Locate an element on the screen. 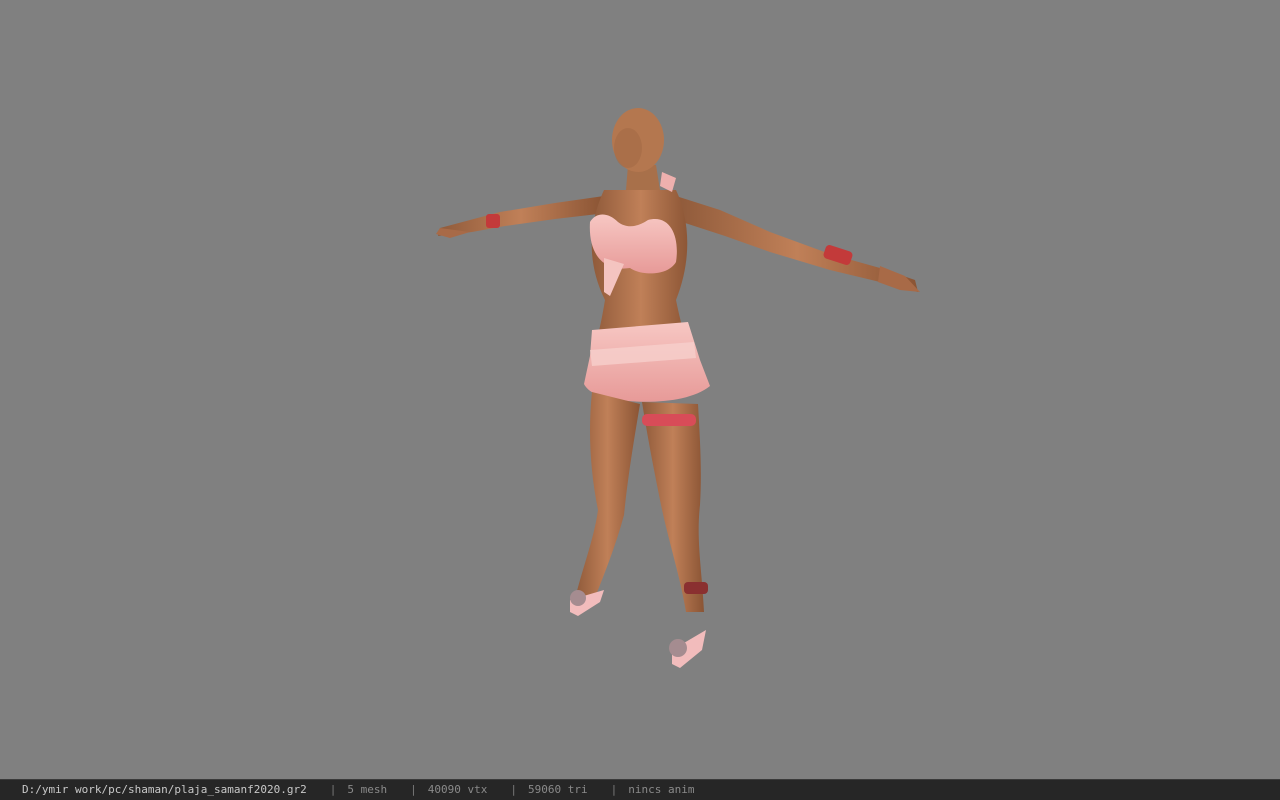  face-shade is located at coordinates (628, 148).